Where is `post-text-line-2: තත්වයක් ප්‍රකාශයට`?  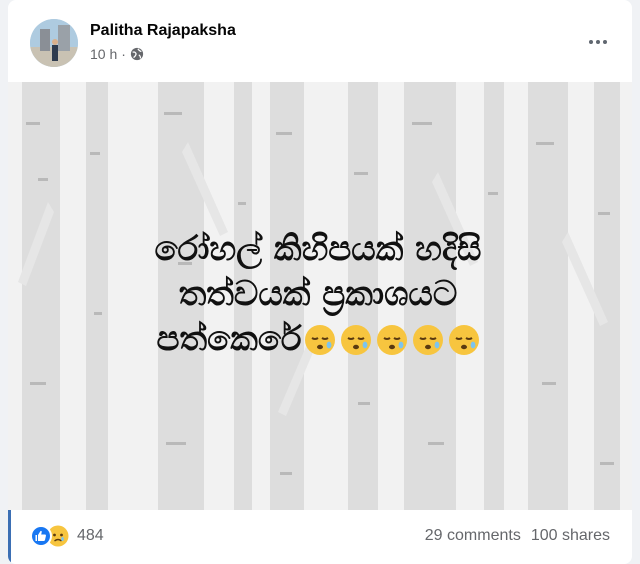 post-text-line-2: තත්වයක් ප්‍රකාශයට is located at coordinates (318, 293).